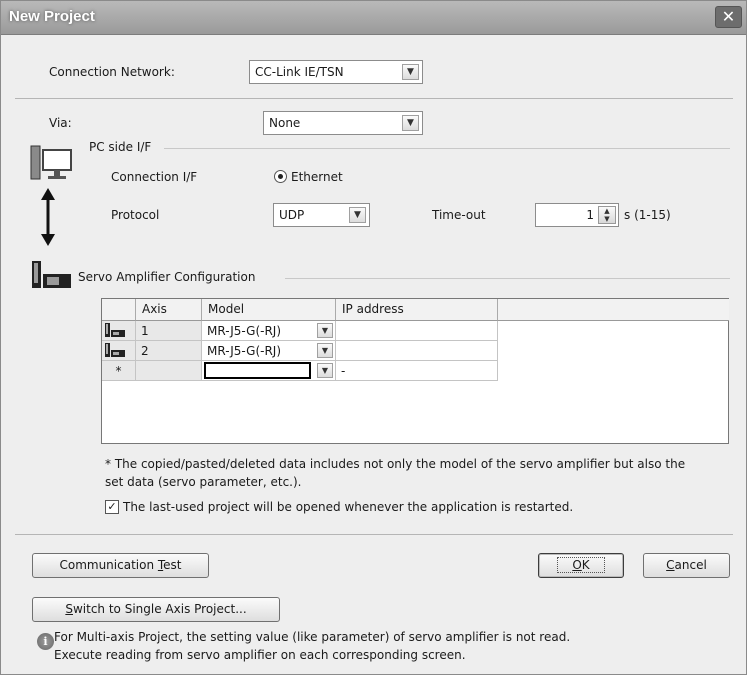  What do you see at coordinates (119, 310) in the screenshot?
I see `table-corner` at bounding box center [119, 310].